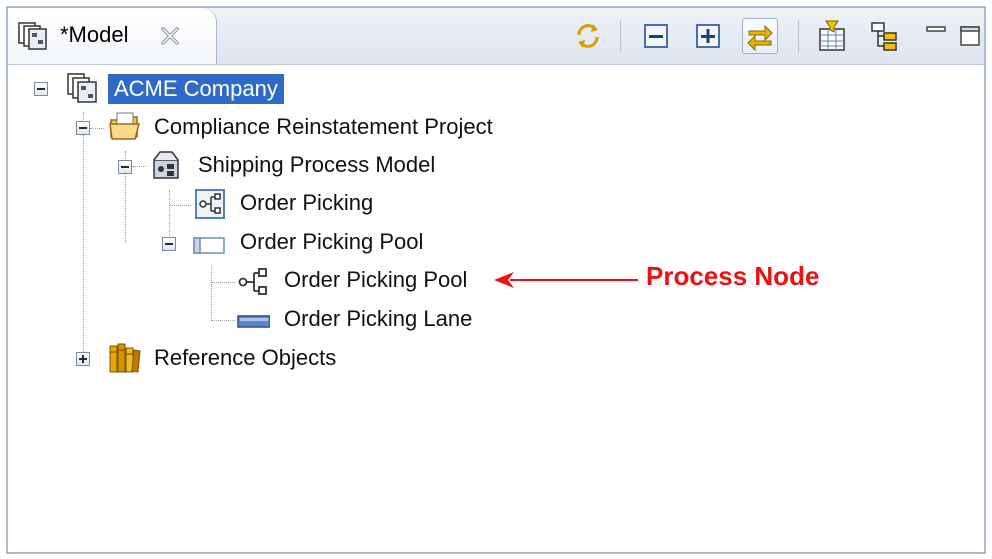 This screenshot has width=992, height=559. Describe the element at coordinates (196, 89) in the screenshot. I see `tree-label: ACME Company` at that location.